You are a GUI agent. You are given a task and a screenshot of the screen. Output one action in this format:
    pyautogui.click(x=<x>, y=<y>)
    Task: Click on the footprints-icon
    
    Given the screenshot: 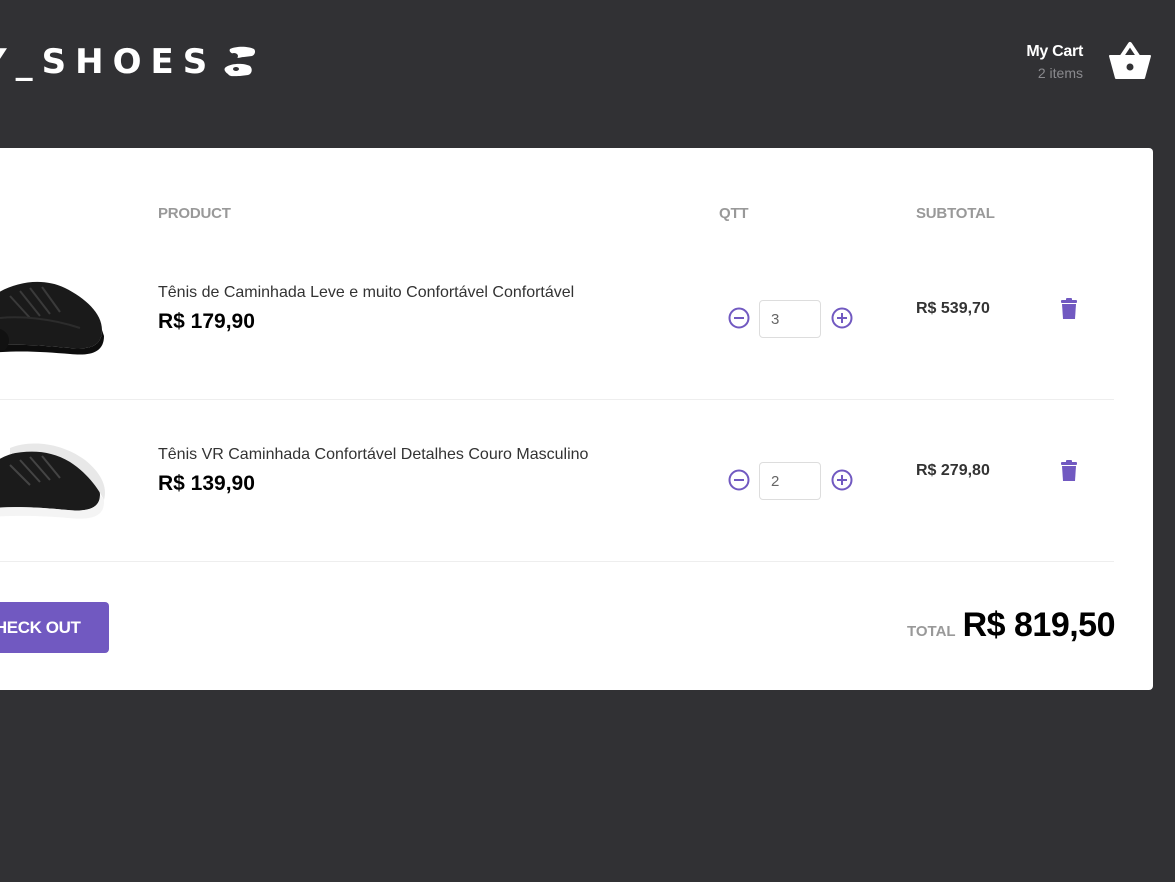 What is the action you would take?
    pyautogui.click(x=240, y=61)
    